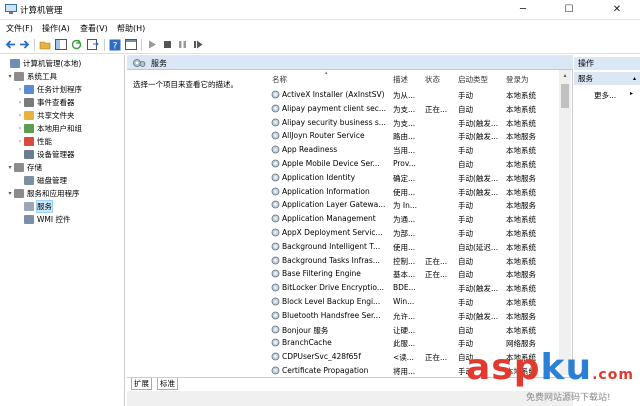 The height and width of the screenshot is (406, 640). What do you see at coordinates (523, 10) in the screenshot?
I see `minimize-button: ─` at bounding box center [523, 10].